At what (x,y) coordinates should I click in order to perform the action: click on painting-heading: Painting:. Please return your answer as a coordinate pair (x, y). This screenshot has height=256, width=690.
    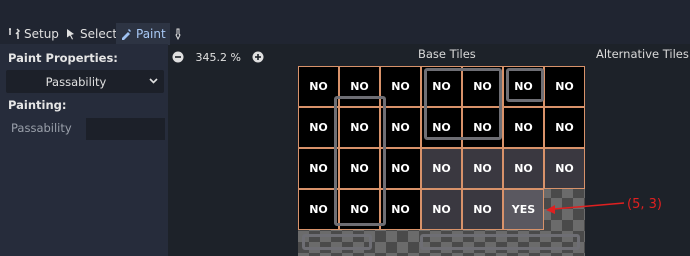
    Looking at the image, I should click on (37, 105).